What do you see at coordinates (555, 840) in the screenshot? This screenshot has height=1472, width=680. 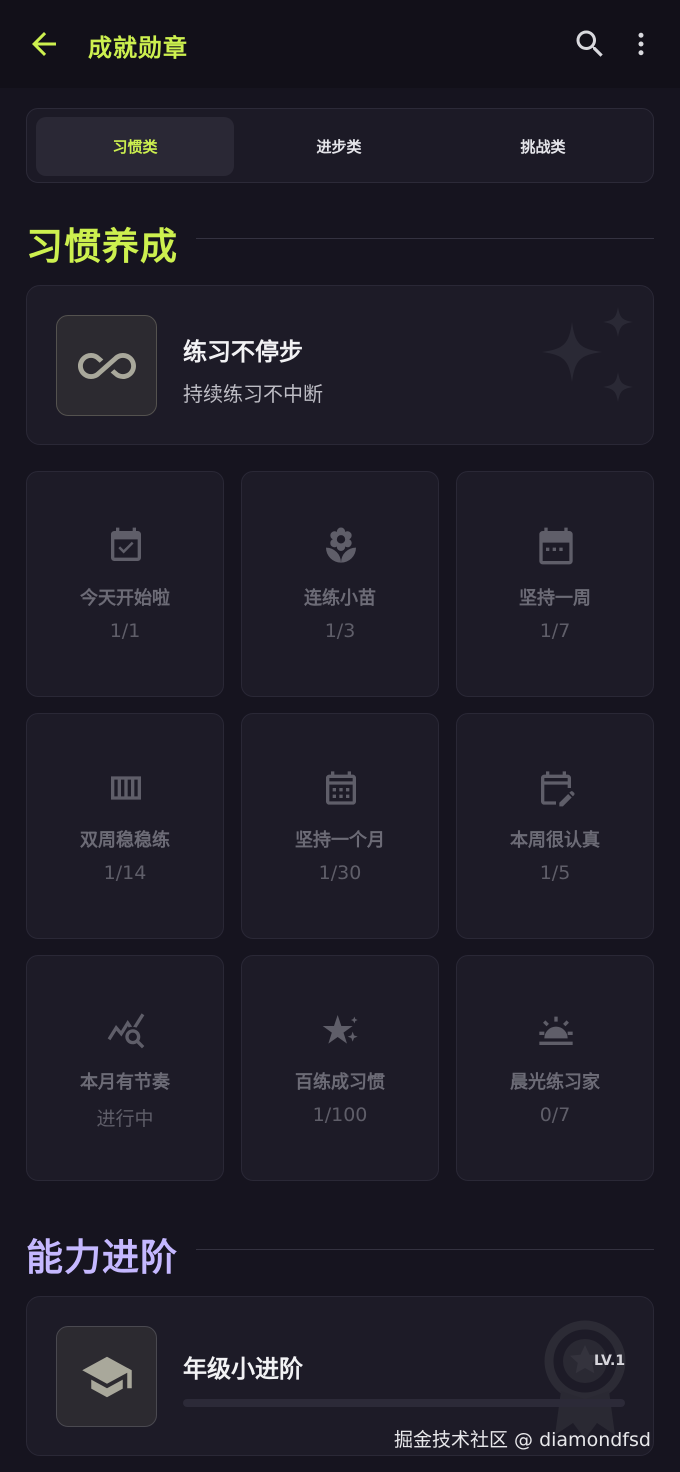 I see `badge-name: 本周很认真` at bounding box center [555, 840].